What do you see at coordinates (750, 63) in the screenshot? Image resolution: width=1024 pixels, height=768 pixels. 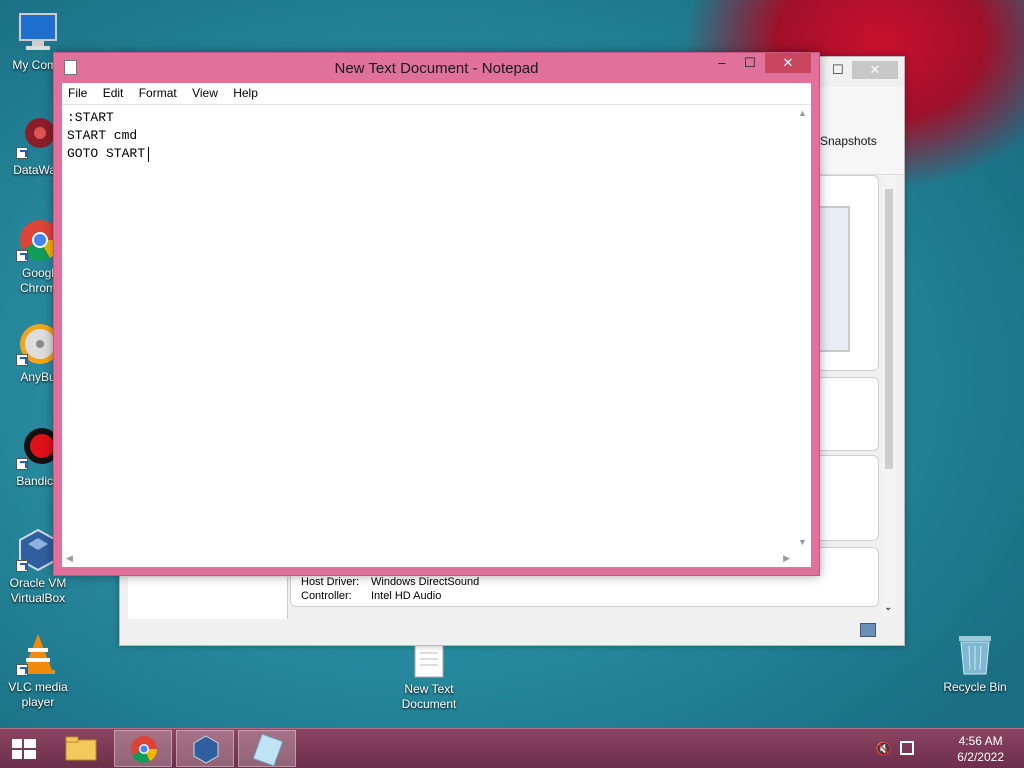 I see `maximize-button: ☐` at bounding box center [750, 63].